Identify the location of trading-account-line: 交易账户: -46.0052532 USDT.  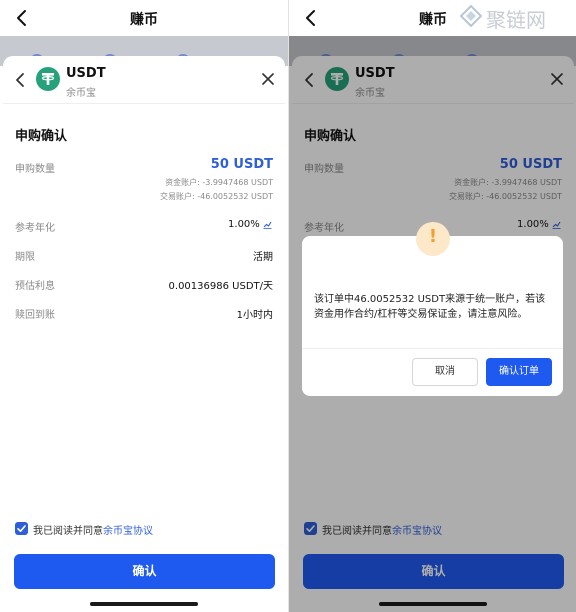
(216, 196).